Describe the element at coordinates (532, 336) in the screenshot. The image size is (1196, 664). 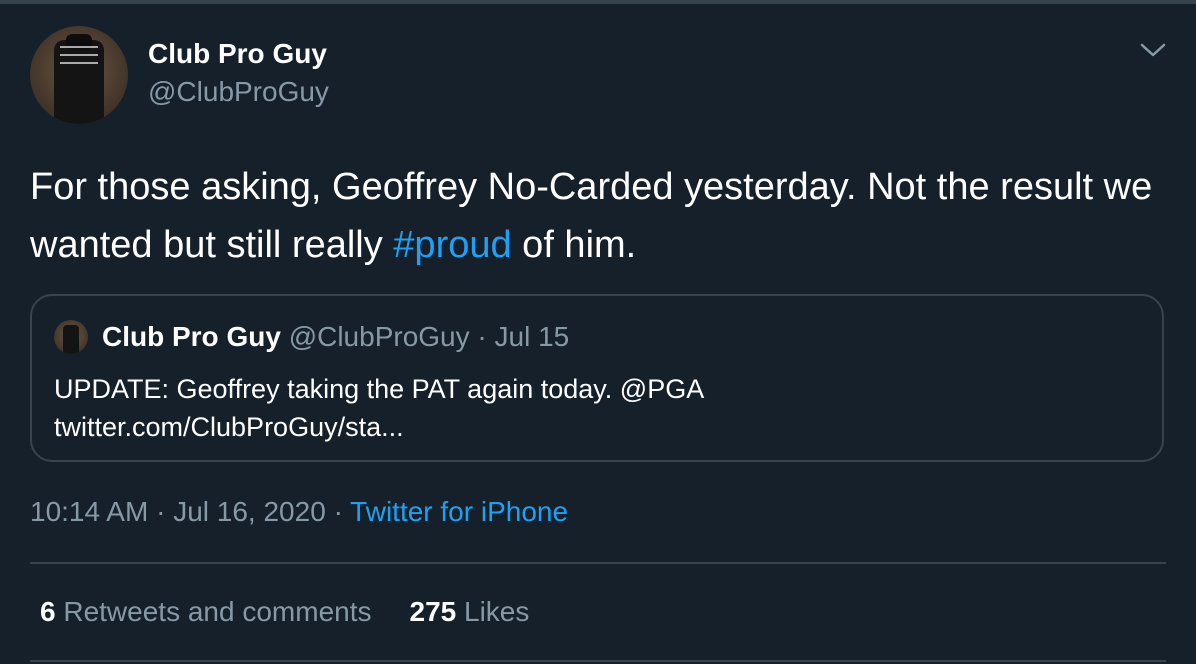
I see `quoted-date: Jul 15` at that location.